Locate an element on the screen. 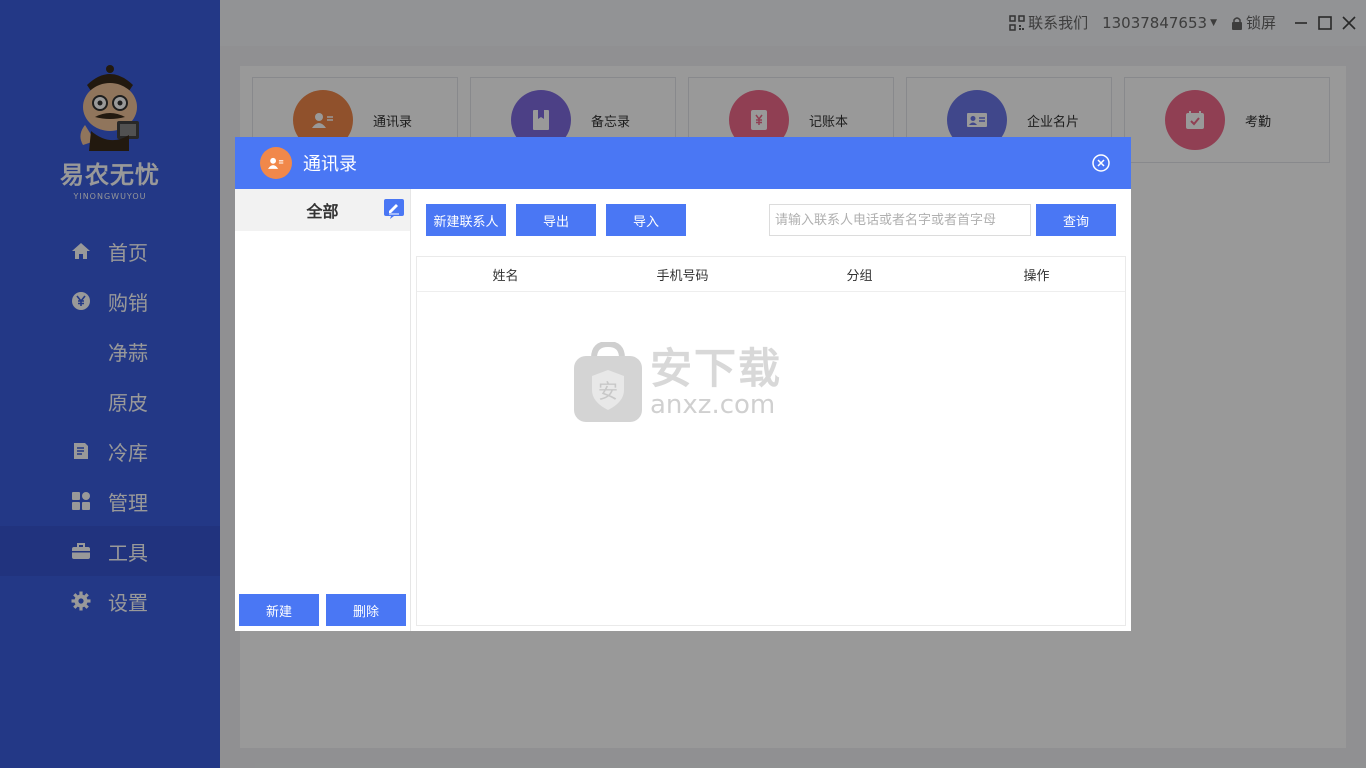  delete-group-button: 删除 is located at coordinates (366, 610).